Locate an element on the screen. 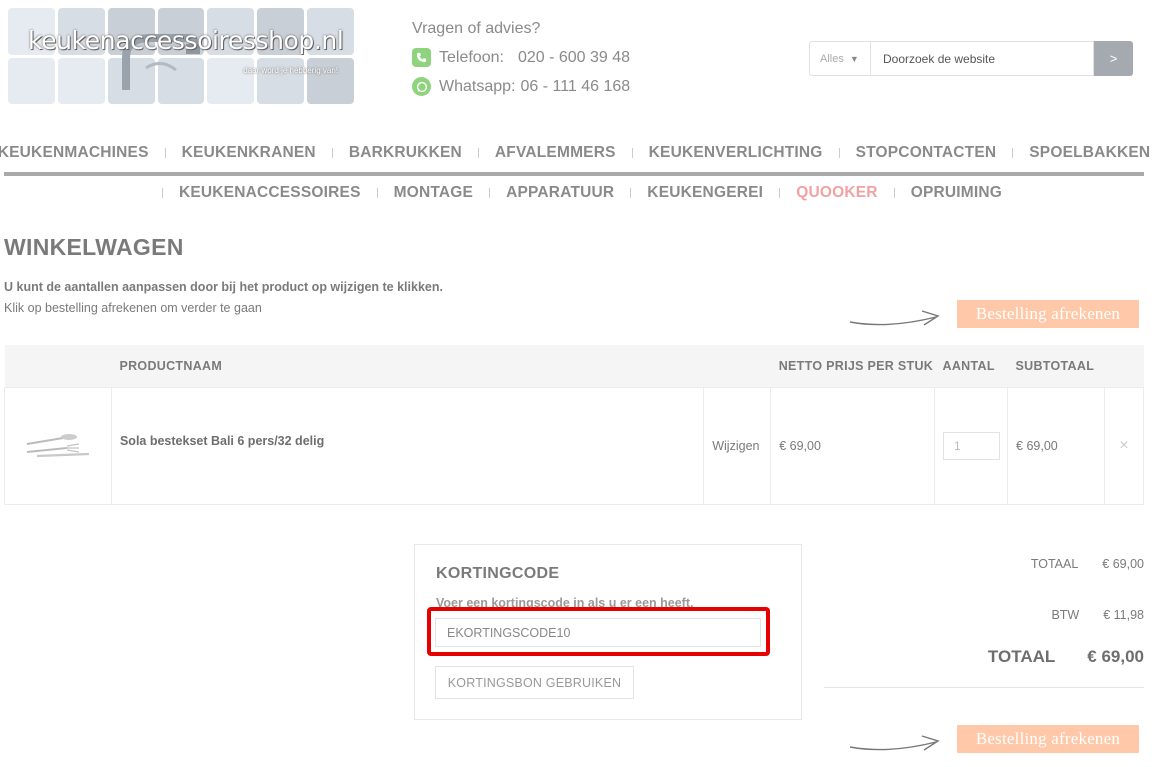 This screenshot has height=767, width=1152. nav-item-quooker: QUOOKER is located at coordinates (820, 193).